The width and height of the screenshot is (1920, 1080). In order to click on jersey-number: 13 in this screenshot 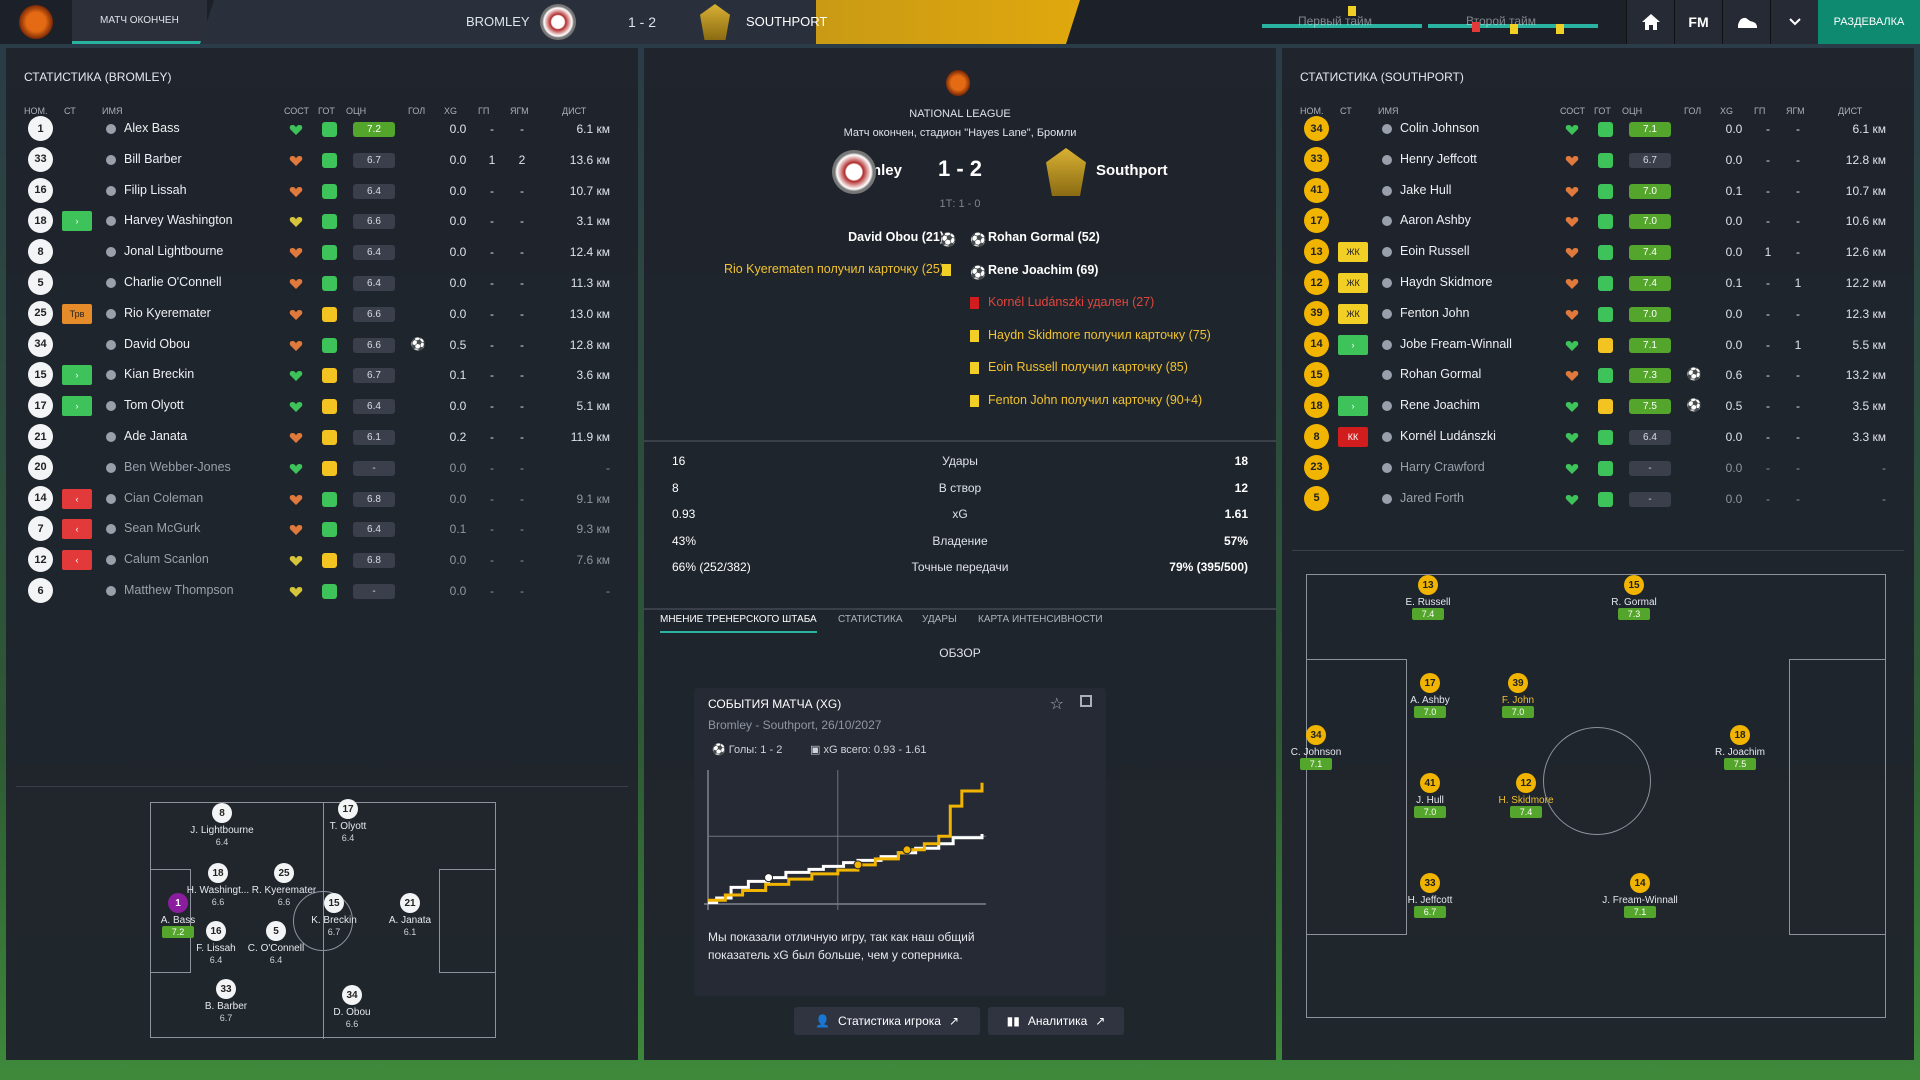, I will do `click(1316, 252)`.